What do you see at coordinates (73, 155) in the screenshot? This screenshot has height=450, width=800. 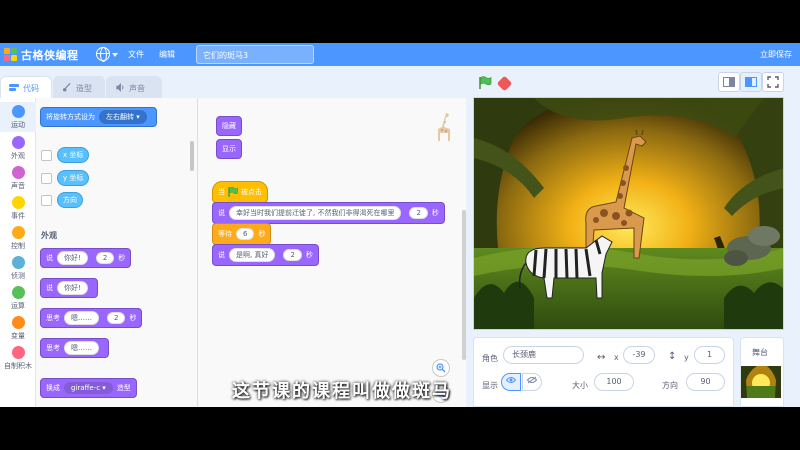 I see `x-position-reporter: x 坐标` at bounding box center [73, 155].